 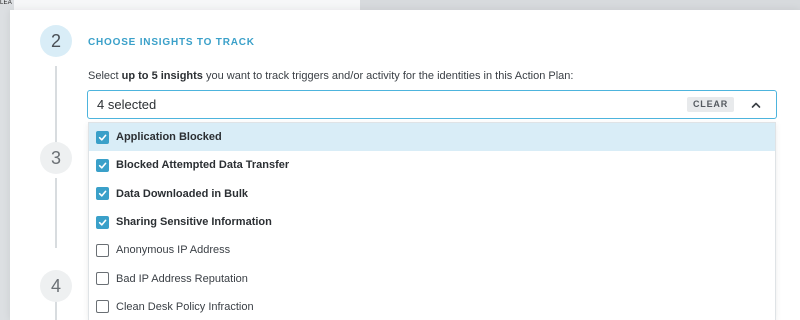 I want to click on option-item: Sharing Sensitive Information, so click(x=432, y=222).